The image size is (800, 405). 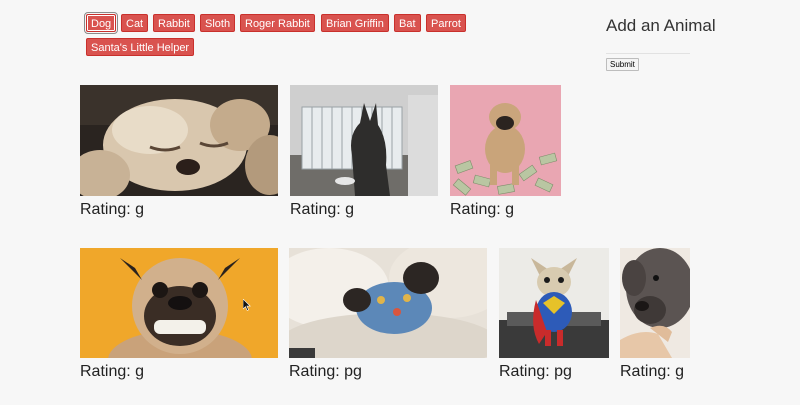 I want to click on animal-button-santas-little-helper: Santa's Little Helper, so click(x=140, y=47).